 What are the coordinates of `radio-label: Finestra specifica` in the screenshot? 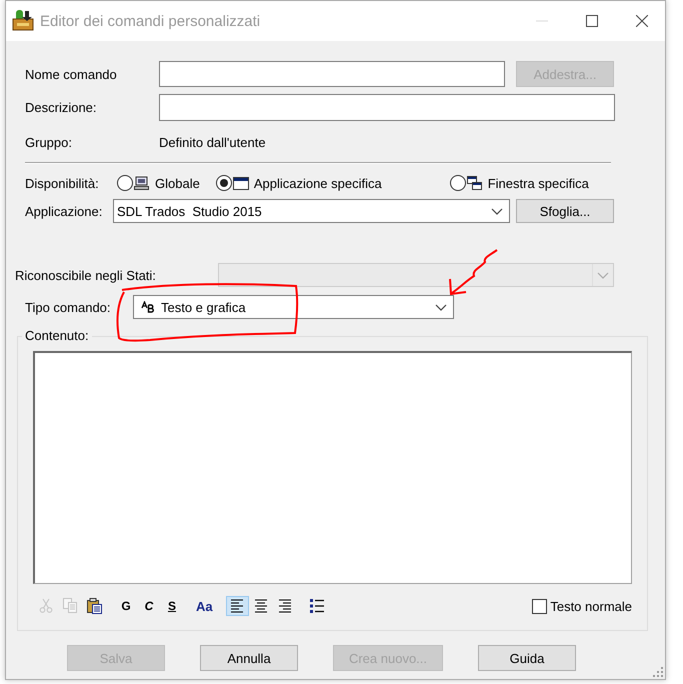 It's located at (538, 183).